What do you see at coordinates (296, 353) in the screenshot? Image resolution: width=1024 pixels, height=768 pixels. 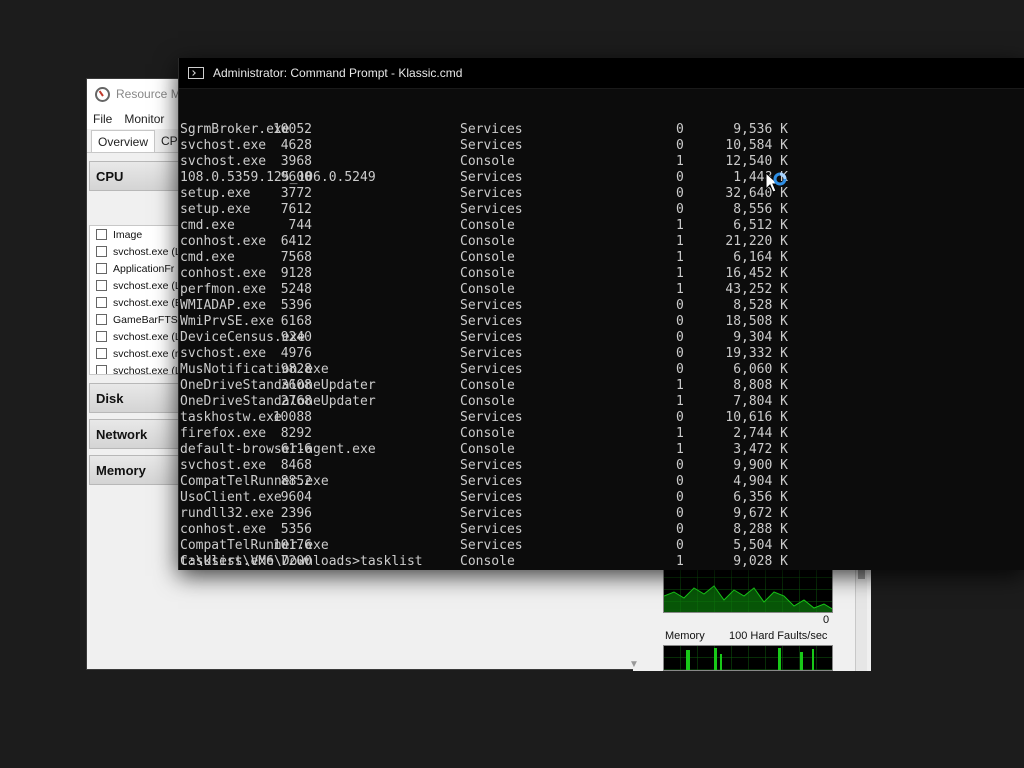 I see `pid: 4976` at bounding box center [296, 353].